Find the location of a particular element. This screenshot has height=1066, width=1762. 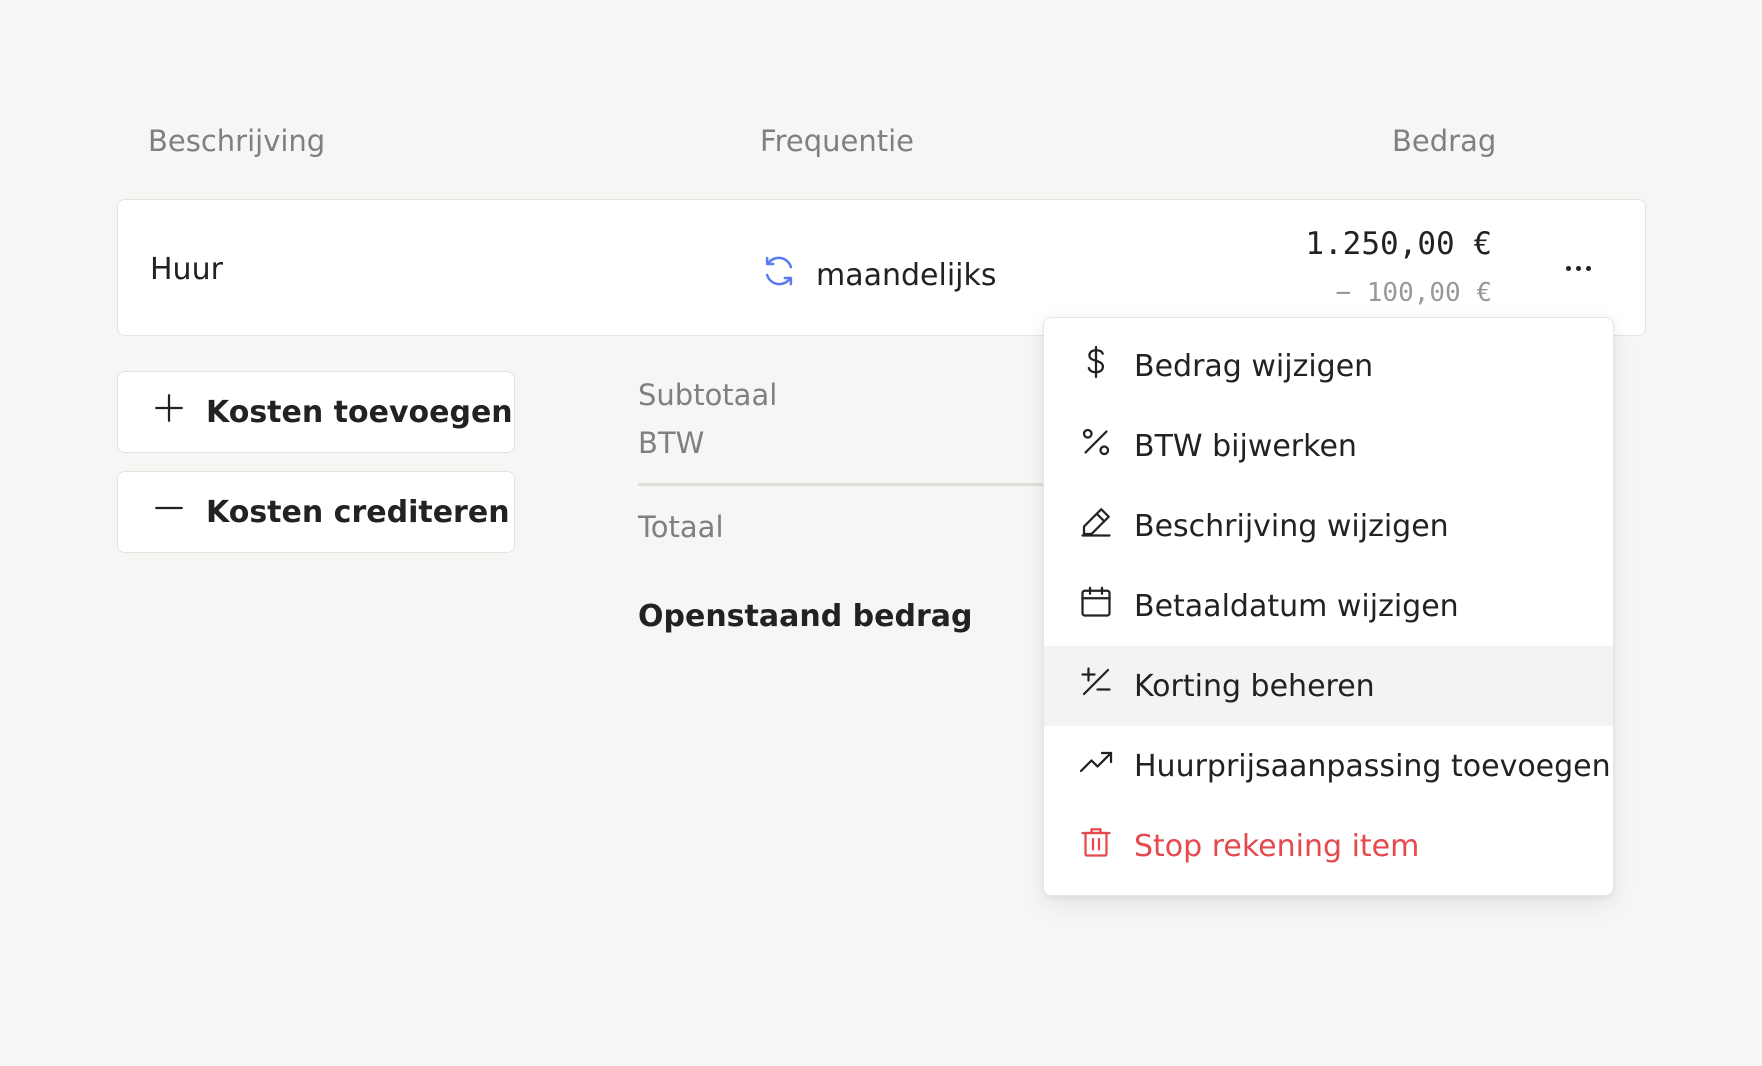

credit-costs-label: Kosten crediteren is located at coordinates (358, 512).